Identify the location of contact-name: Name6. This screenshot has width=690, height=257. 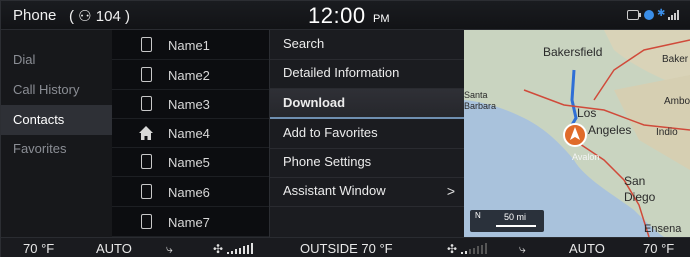
(189, 192).